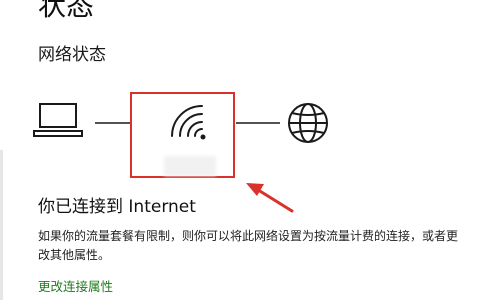 This screenshot has width=480, height=300. I want to click on laptop-icon, so click(58, 120).